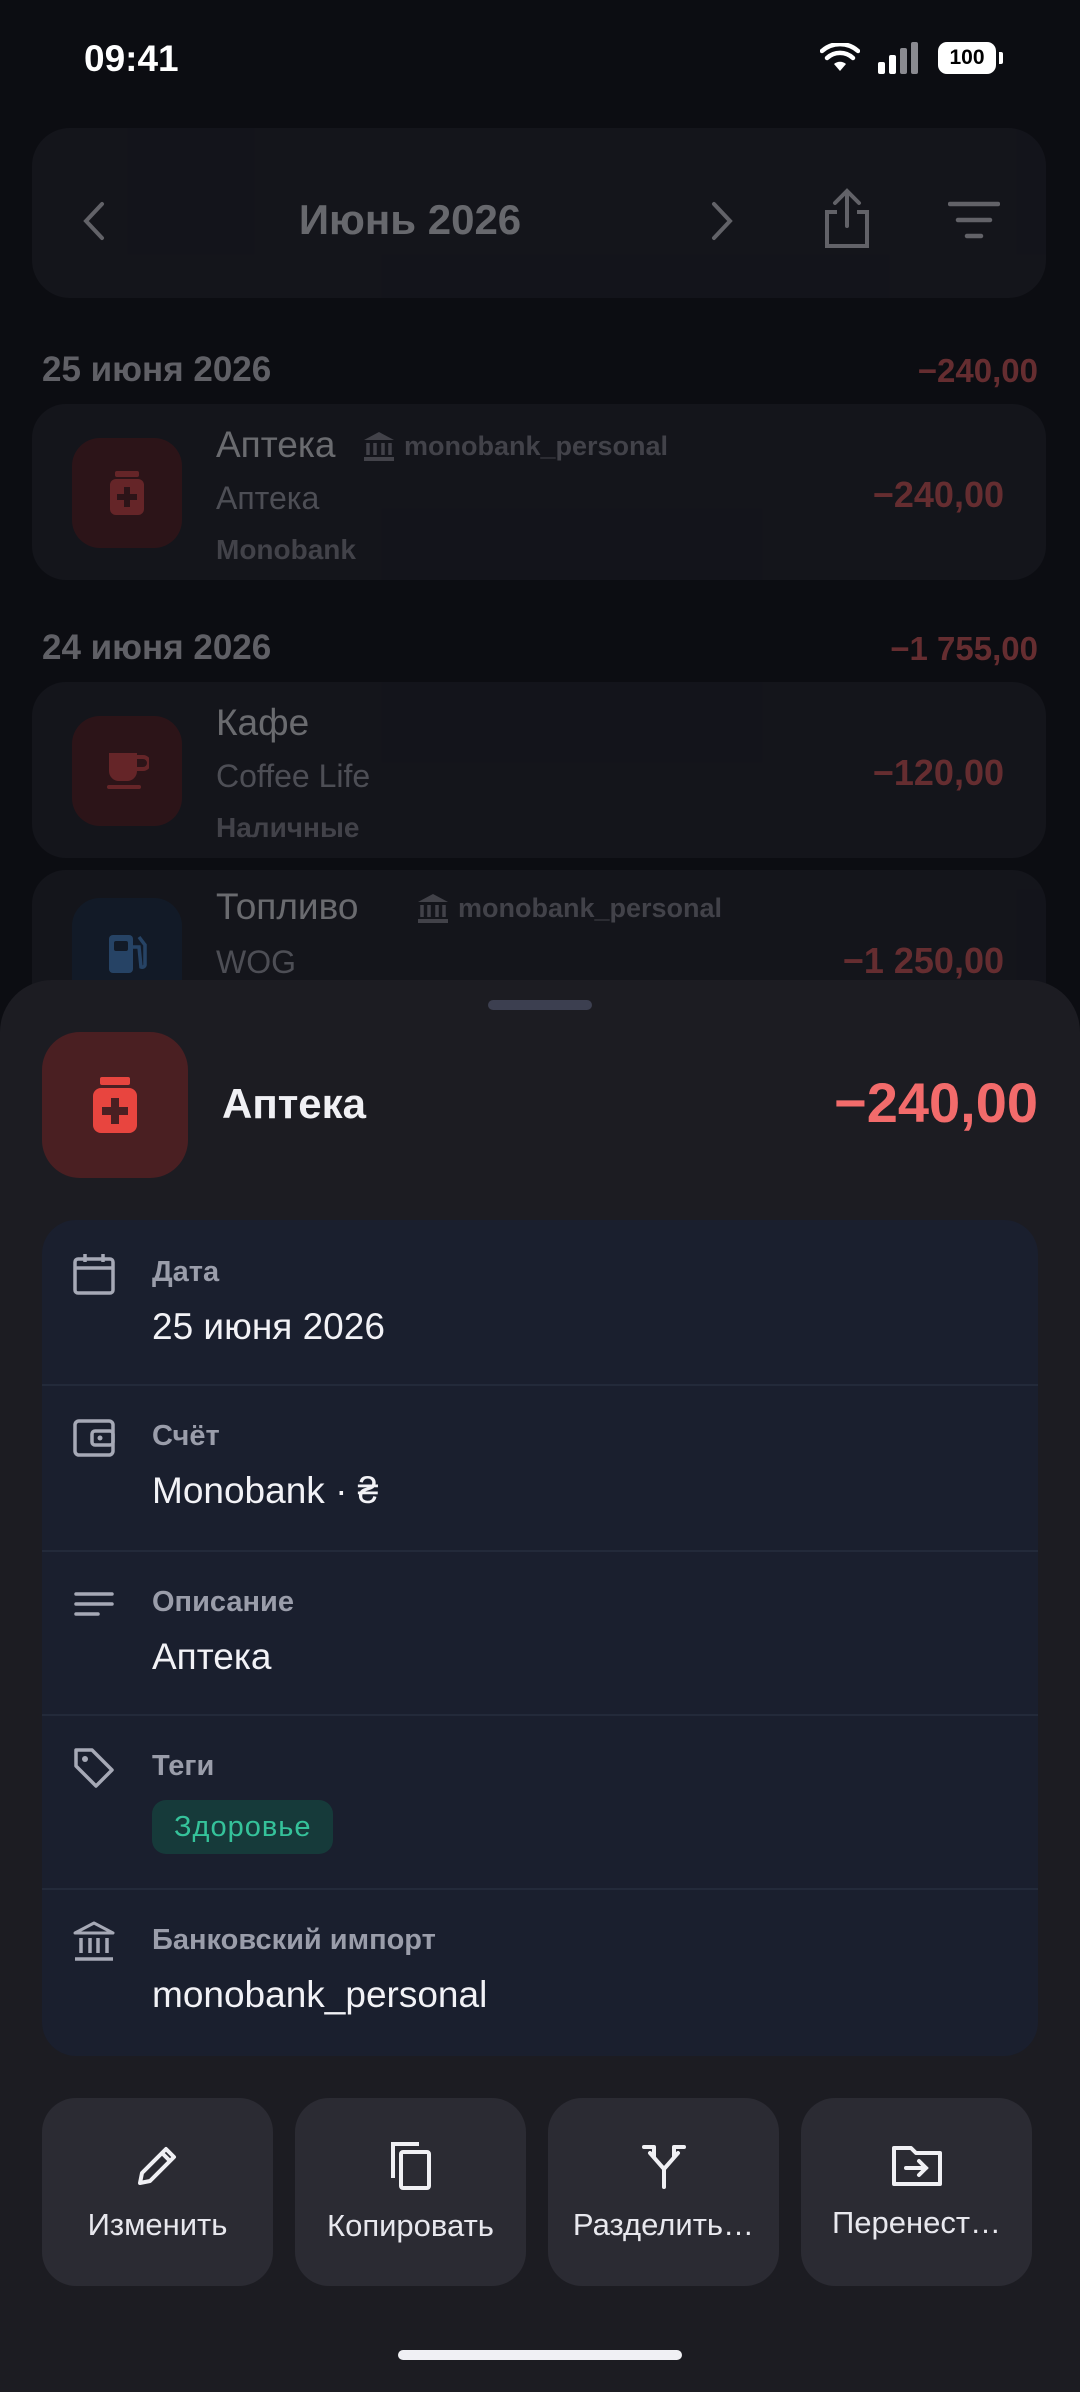  I want to click on detail-label: Описание, so click(223, 1602).